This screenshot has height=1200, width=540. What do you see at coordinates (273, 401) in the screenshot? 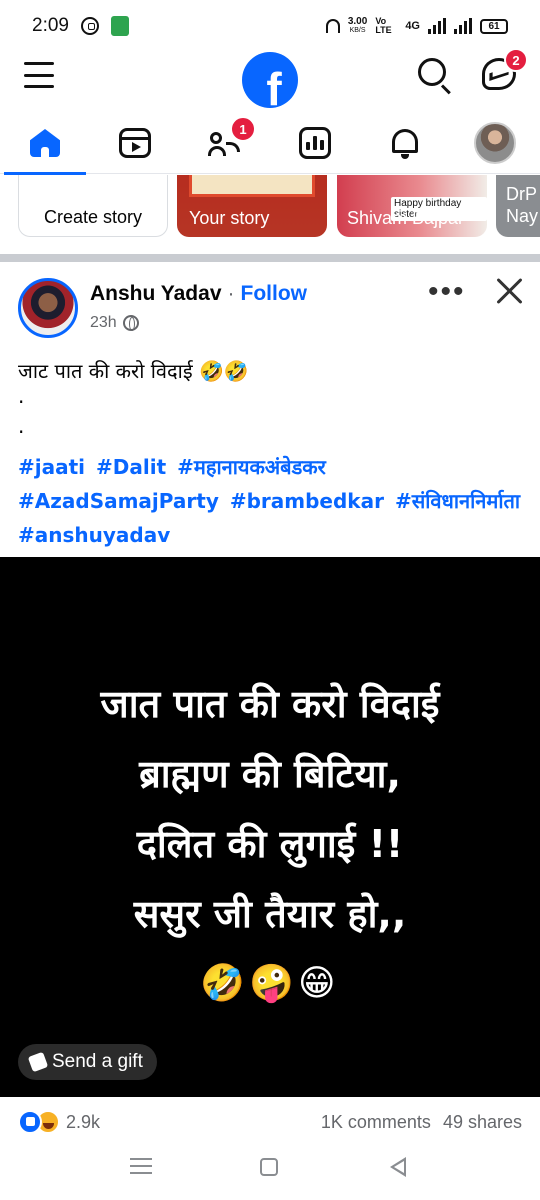
I see `post-text: जाट पात की करो विदाई 🤣🤣 . .` at bounding box center [273, 401].